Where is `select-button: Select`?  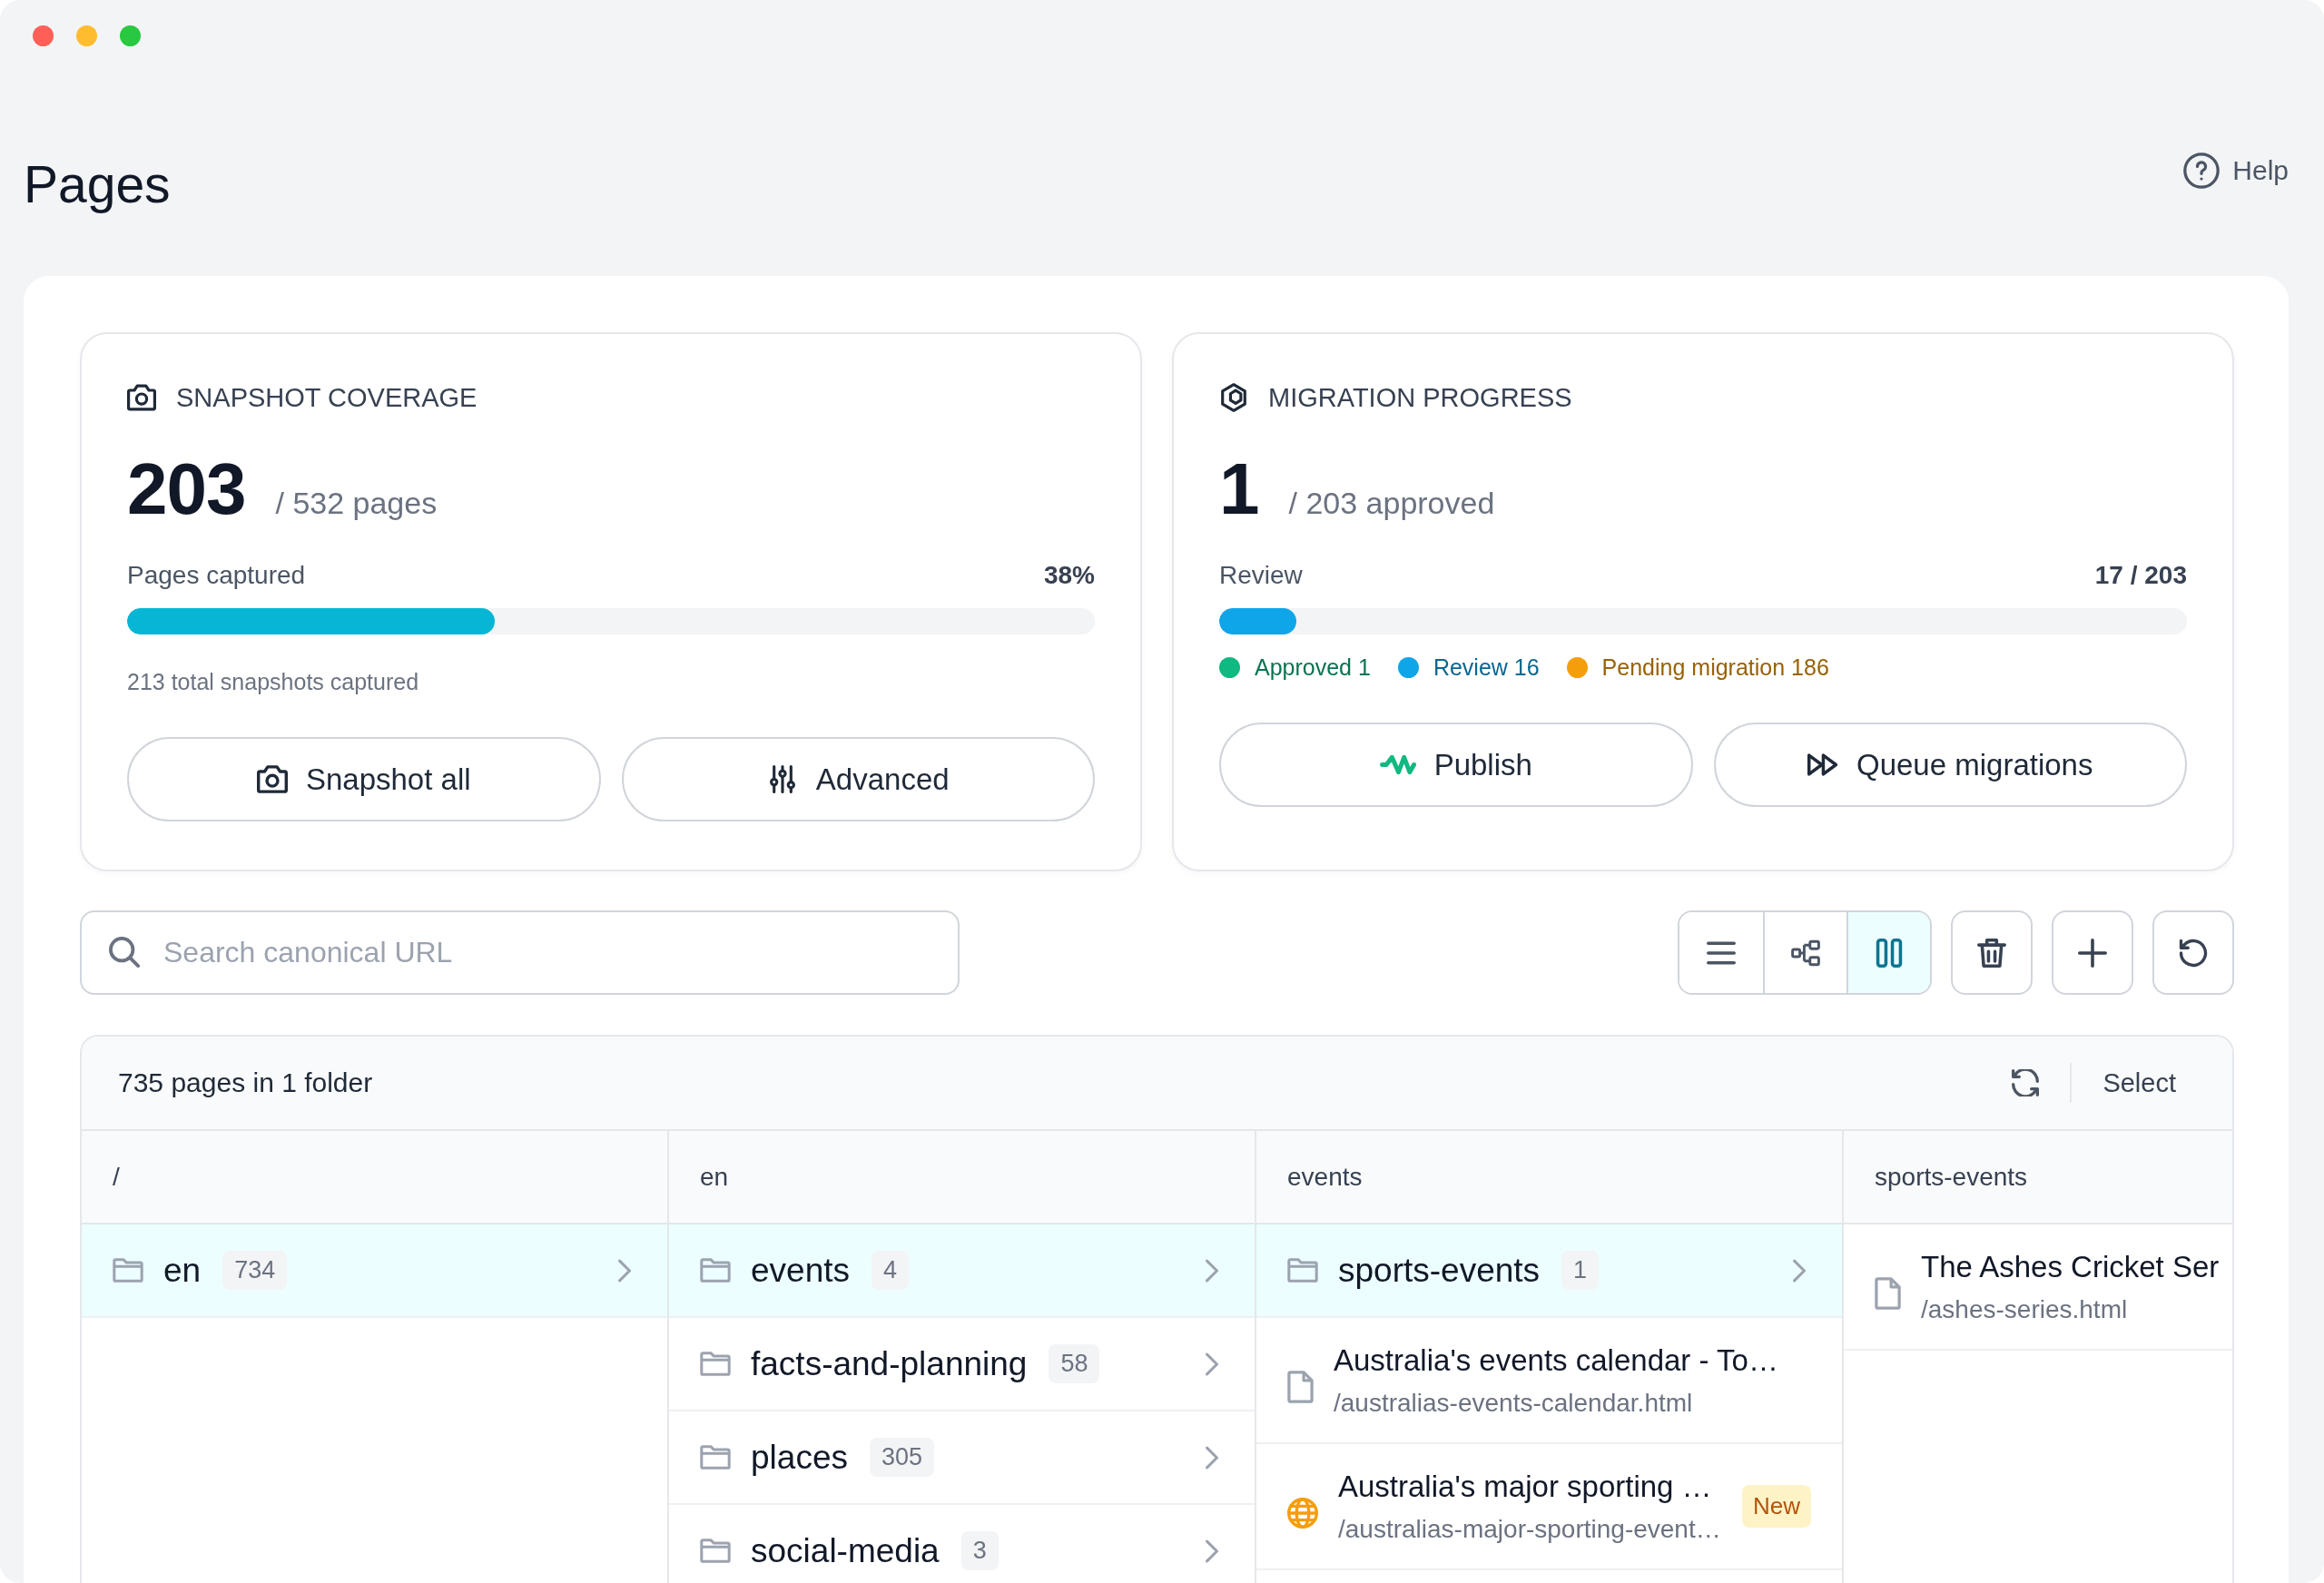 select-button: Select is located at coordinates (2139, 1082).